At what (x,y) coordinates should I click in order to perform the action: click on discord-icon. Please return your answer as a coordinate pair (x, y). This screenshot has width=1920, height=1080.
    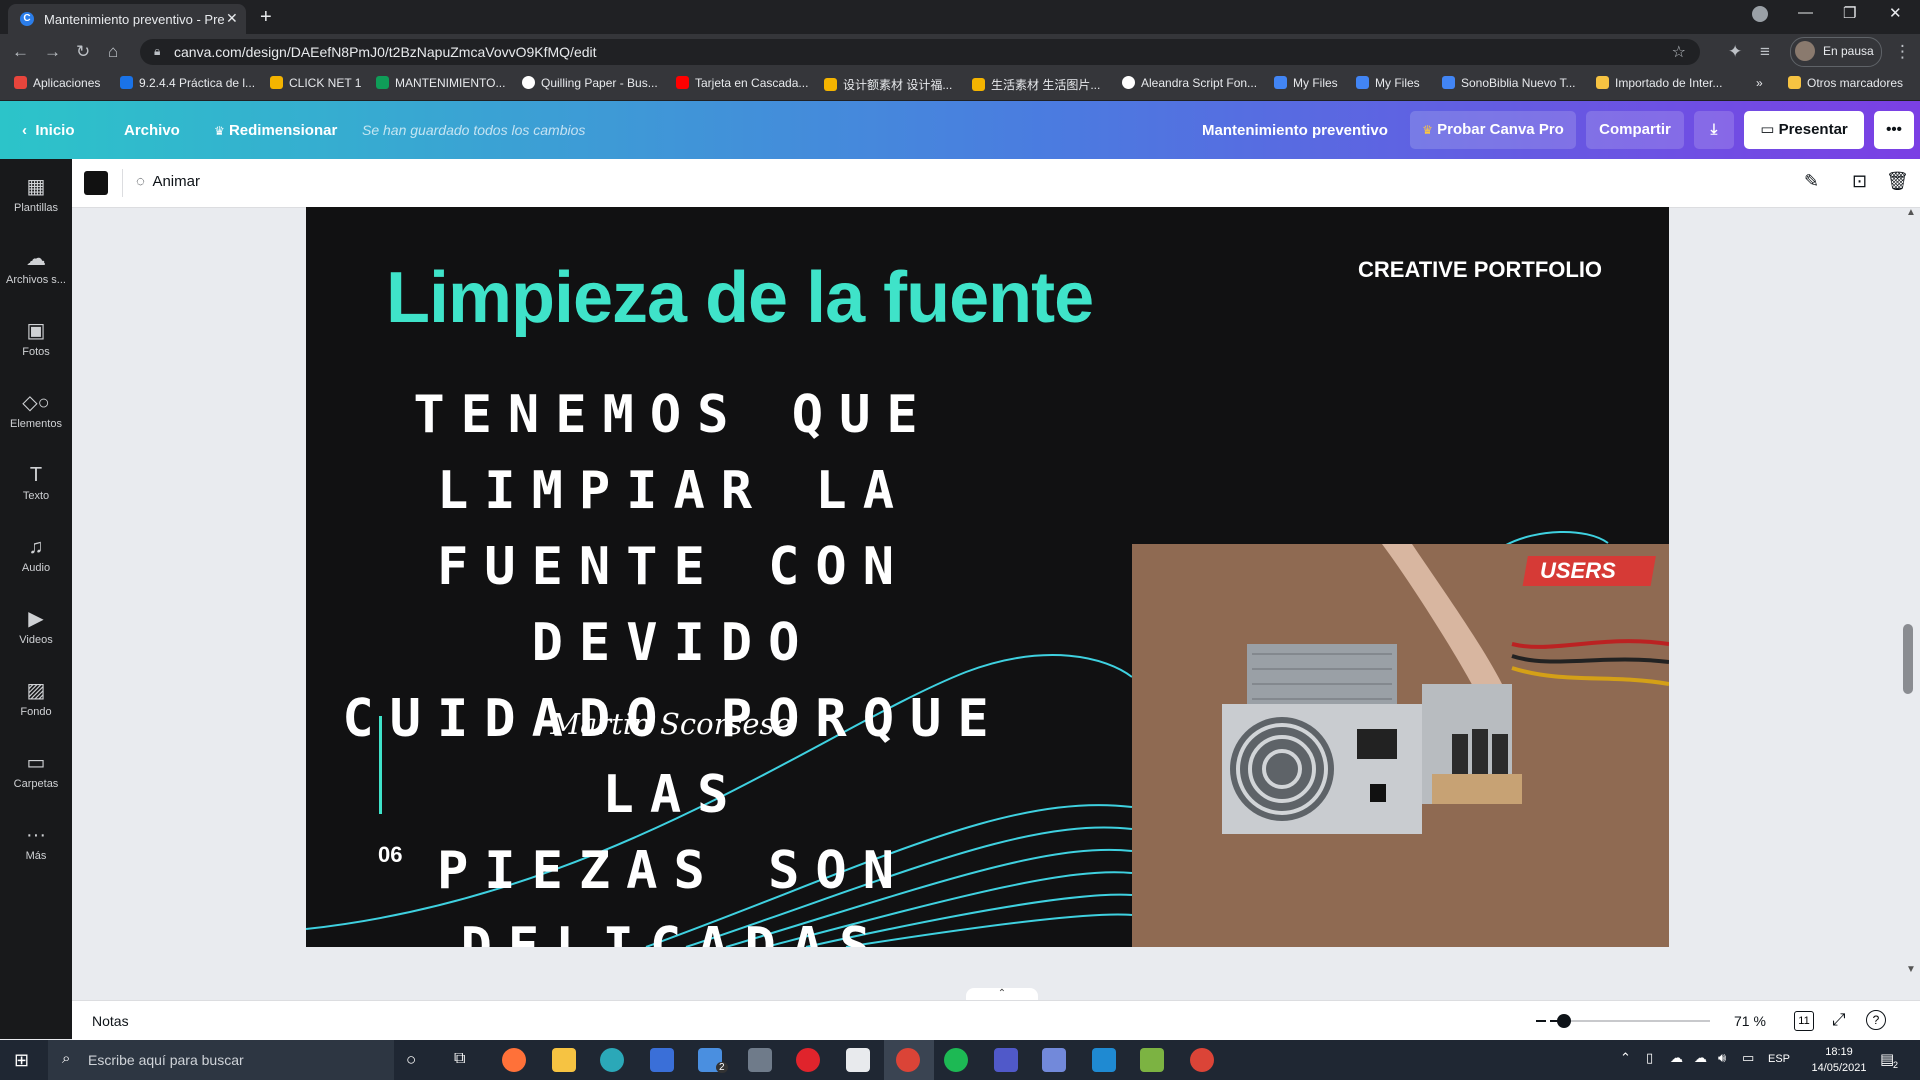
    Looking at the image, I should click on (1054, 1060).